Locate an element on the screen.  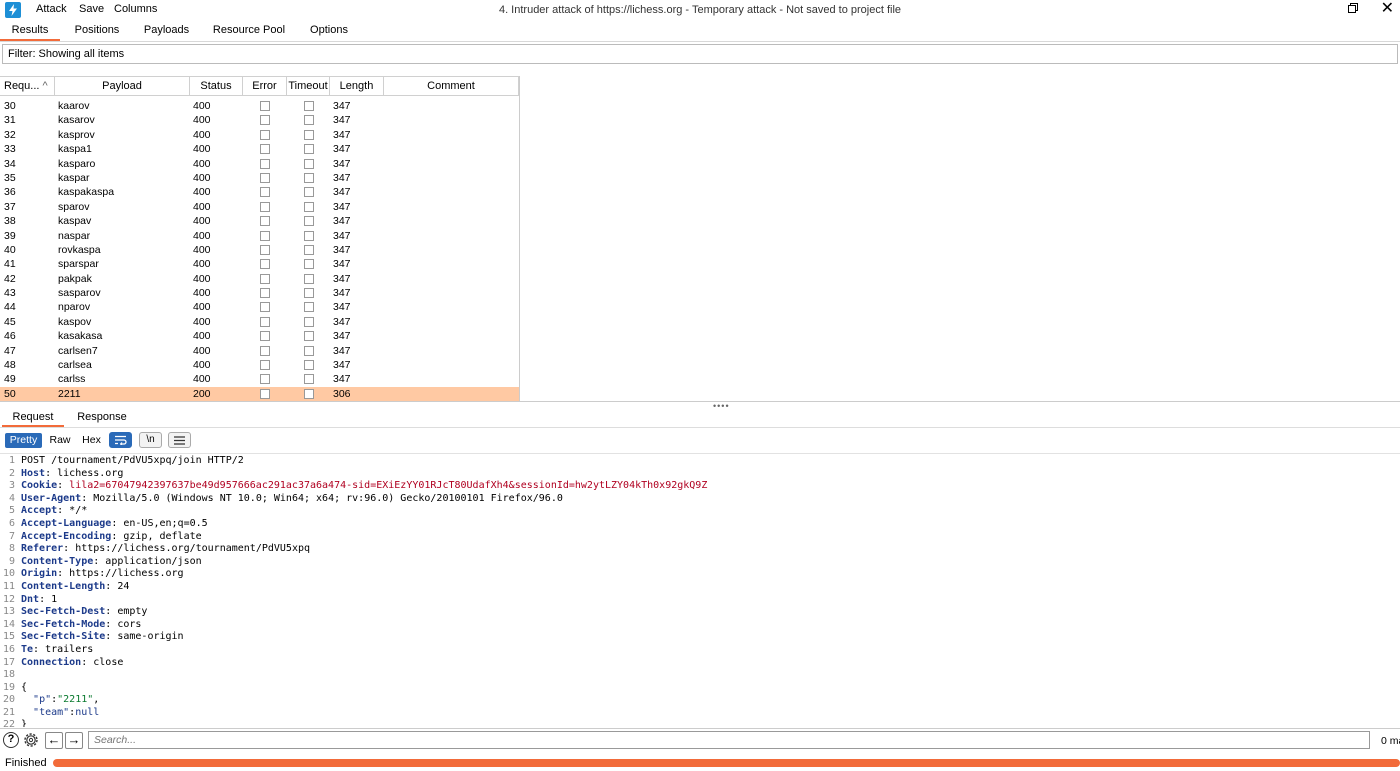
code-line: 7 Accept-Encoding: gzip, deflate is located at coordinates (700, 537).